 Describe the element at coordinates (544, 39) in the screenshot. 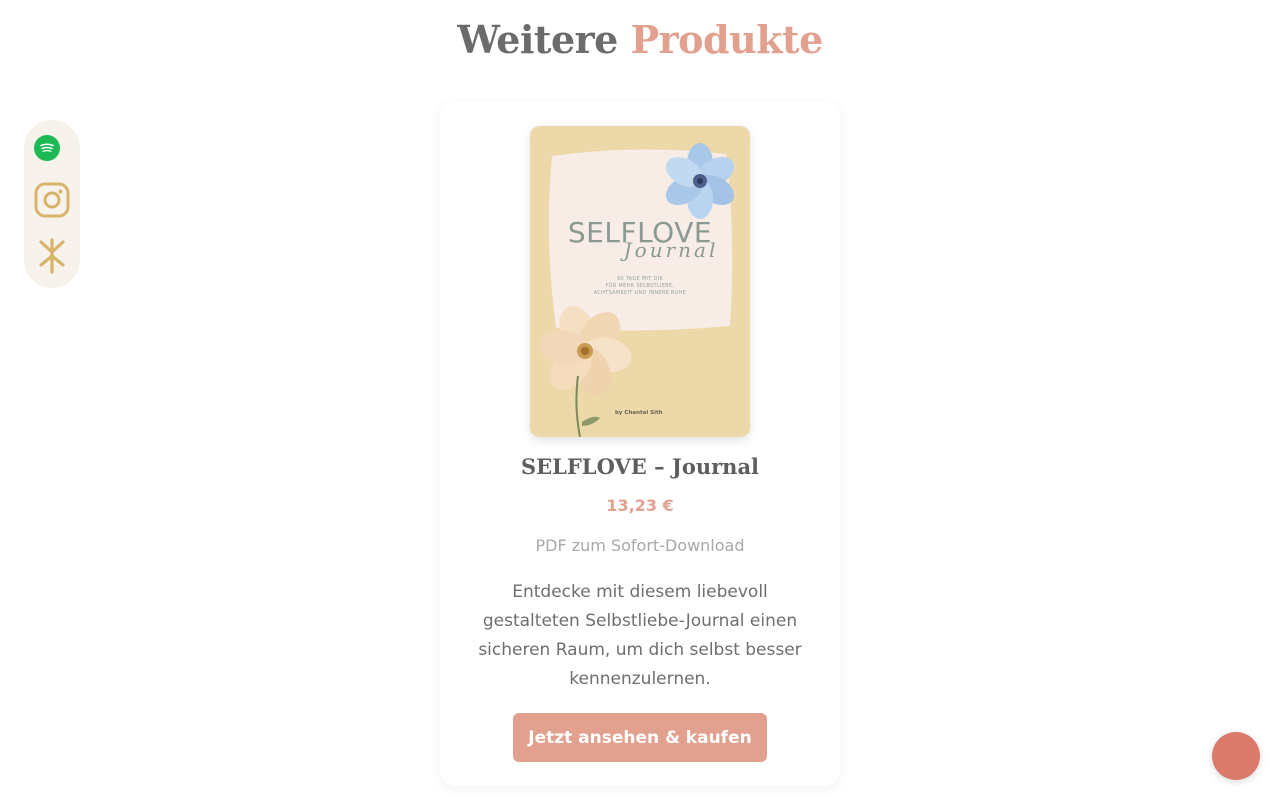

I see `section-title-part-1: Weitere` at that location.